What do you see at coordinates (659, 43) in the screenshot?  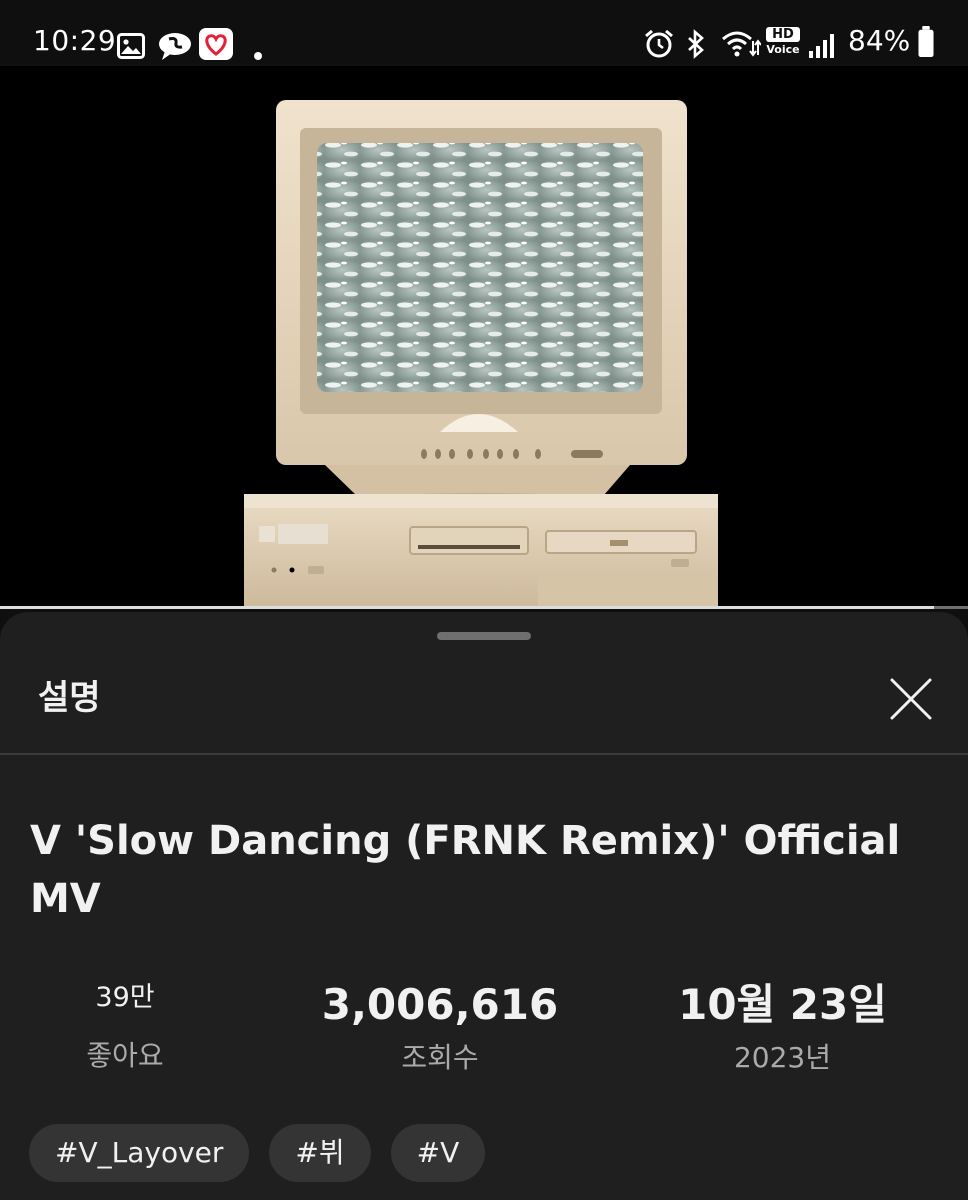 I see `alarm-icon` at bounding box center [659, 43].